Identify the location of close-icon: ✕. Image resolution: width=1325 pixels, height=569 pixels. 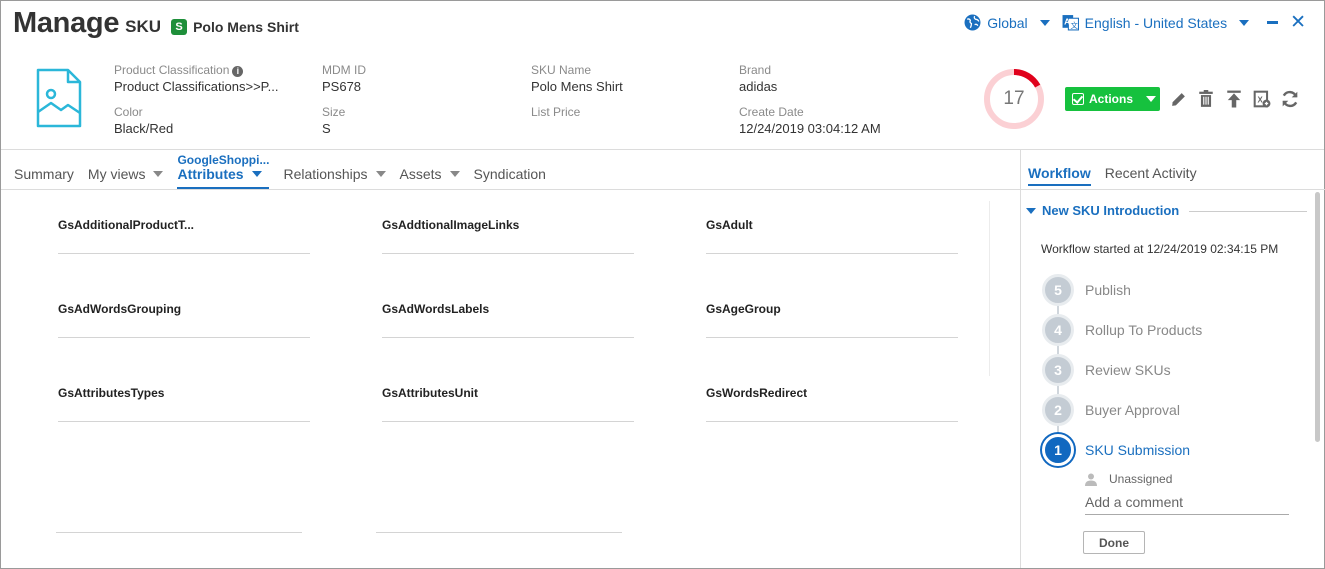
(1298, 22).